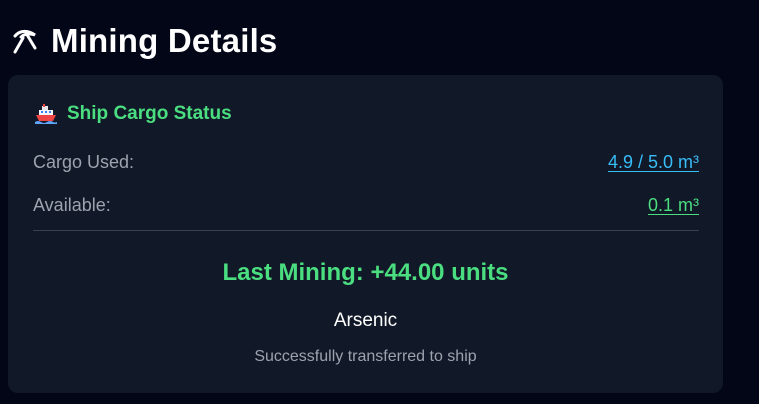 Image resolution: width=759 pixels, height=404 pixels. I want to click on page-title: Mining Details, so click(164, 40).